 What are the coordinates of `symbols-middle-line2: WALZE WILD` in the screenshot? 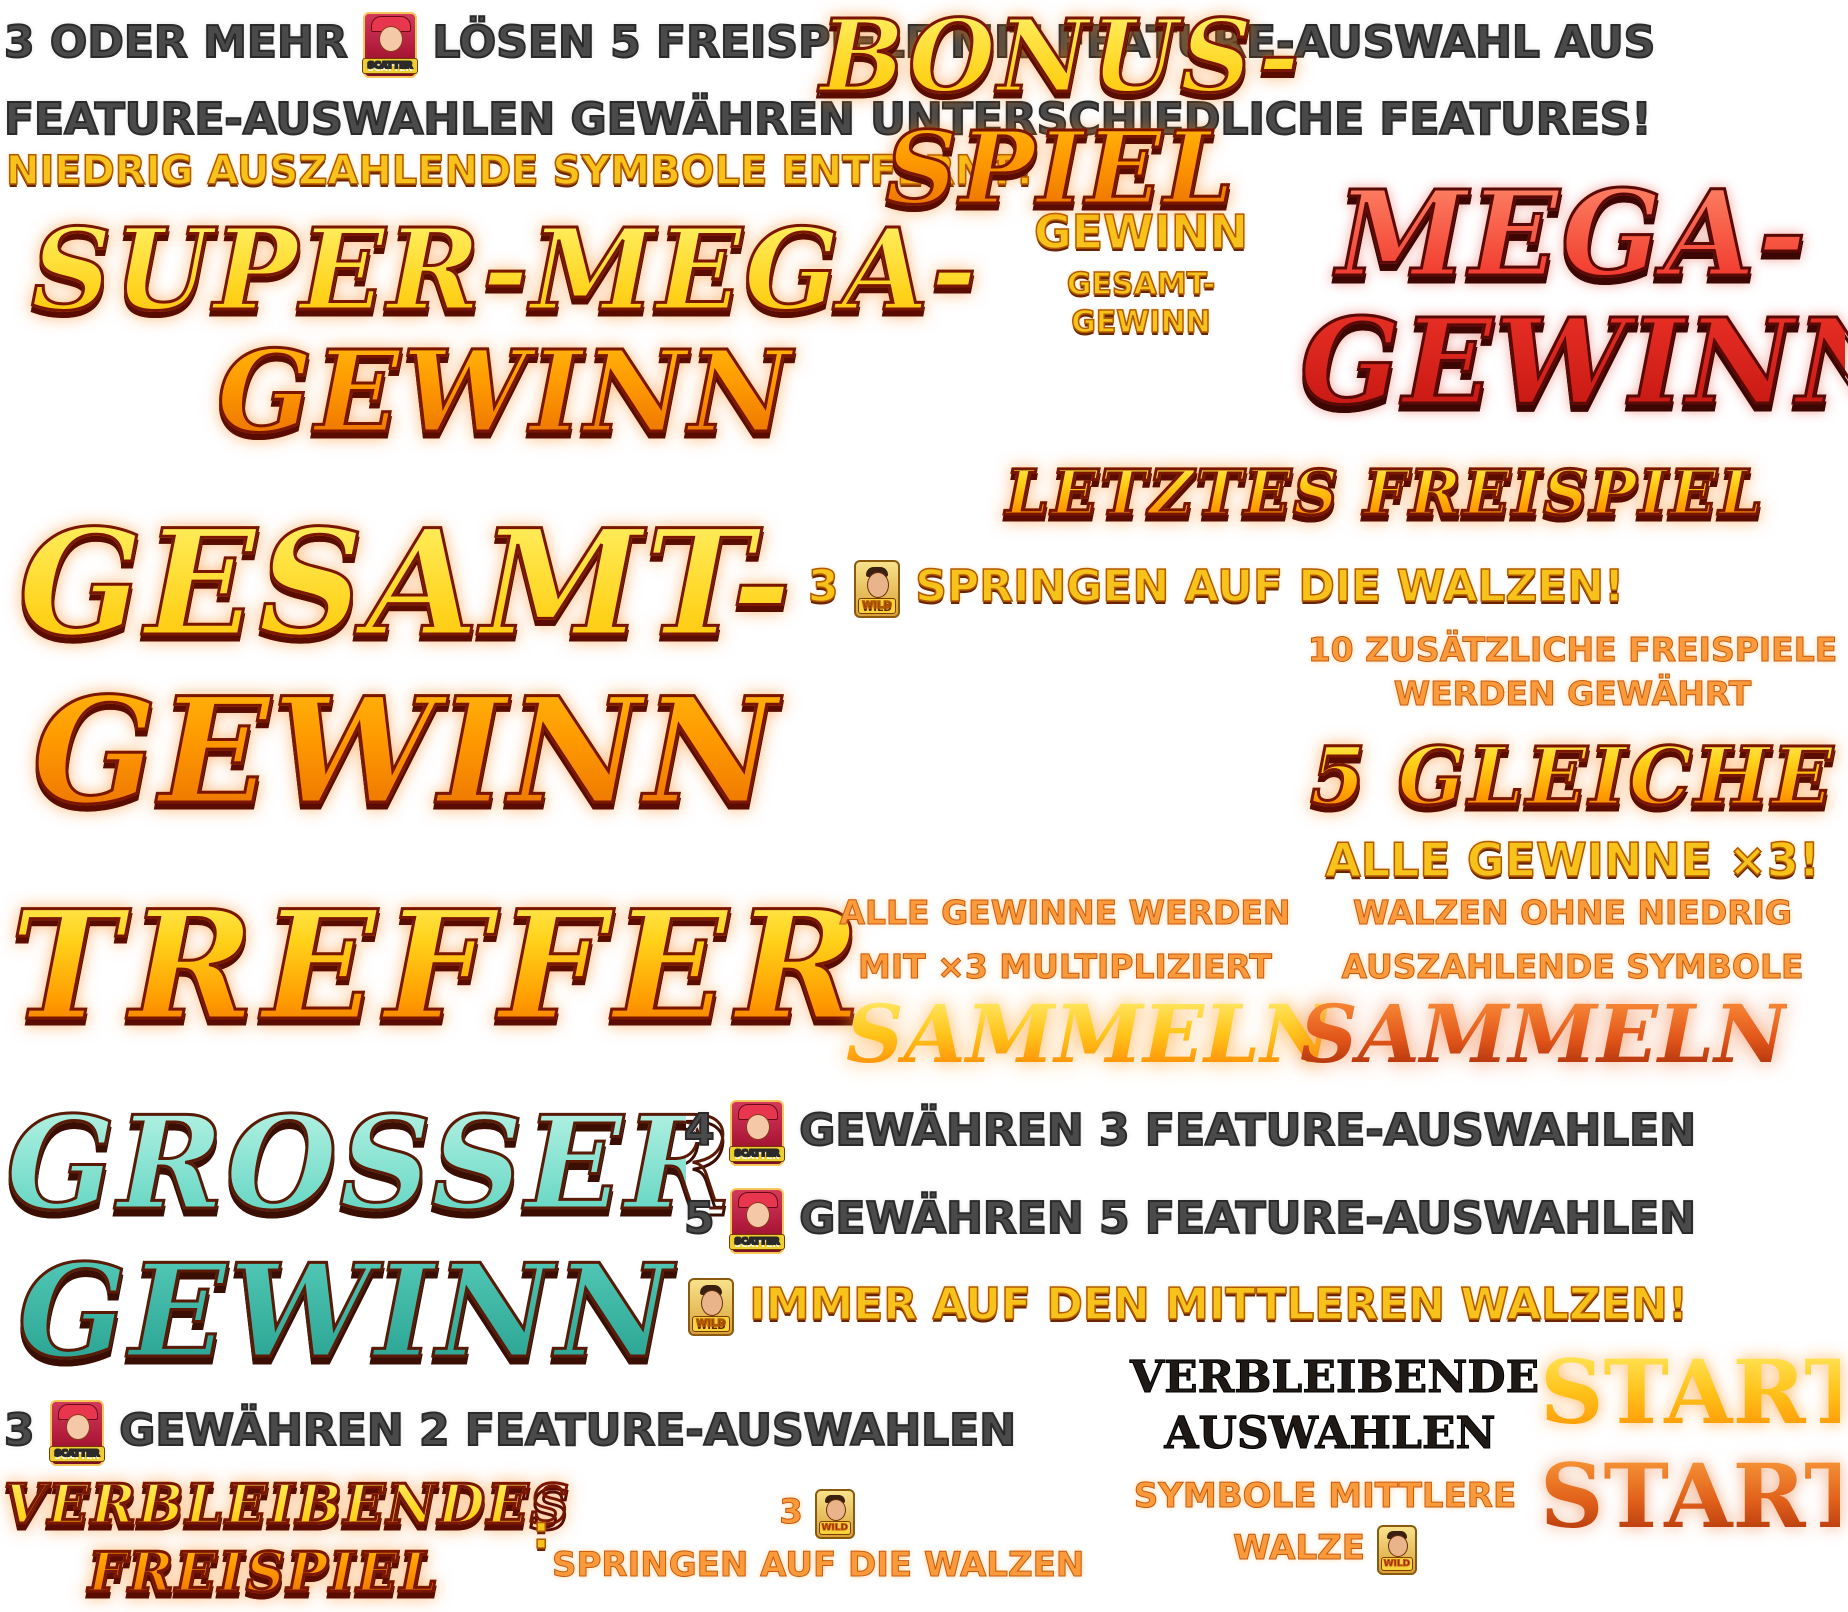 It's located at (1325, 1548).